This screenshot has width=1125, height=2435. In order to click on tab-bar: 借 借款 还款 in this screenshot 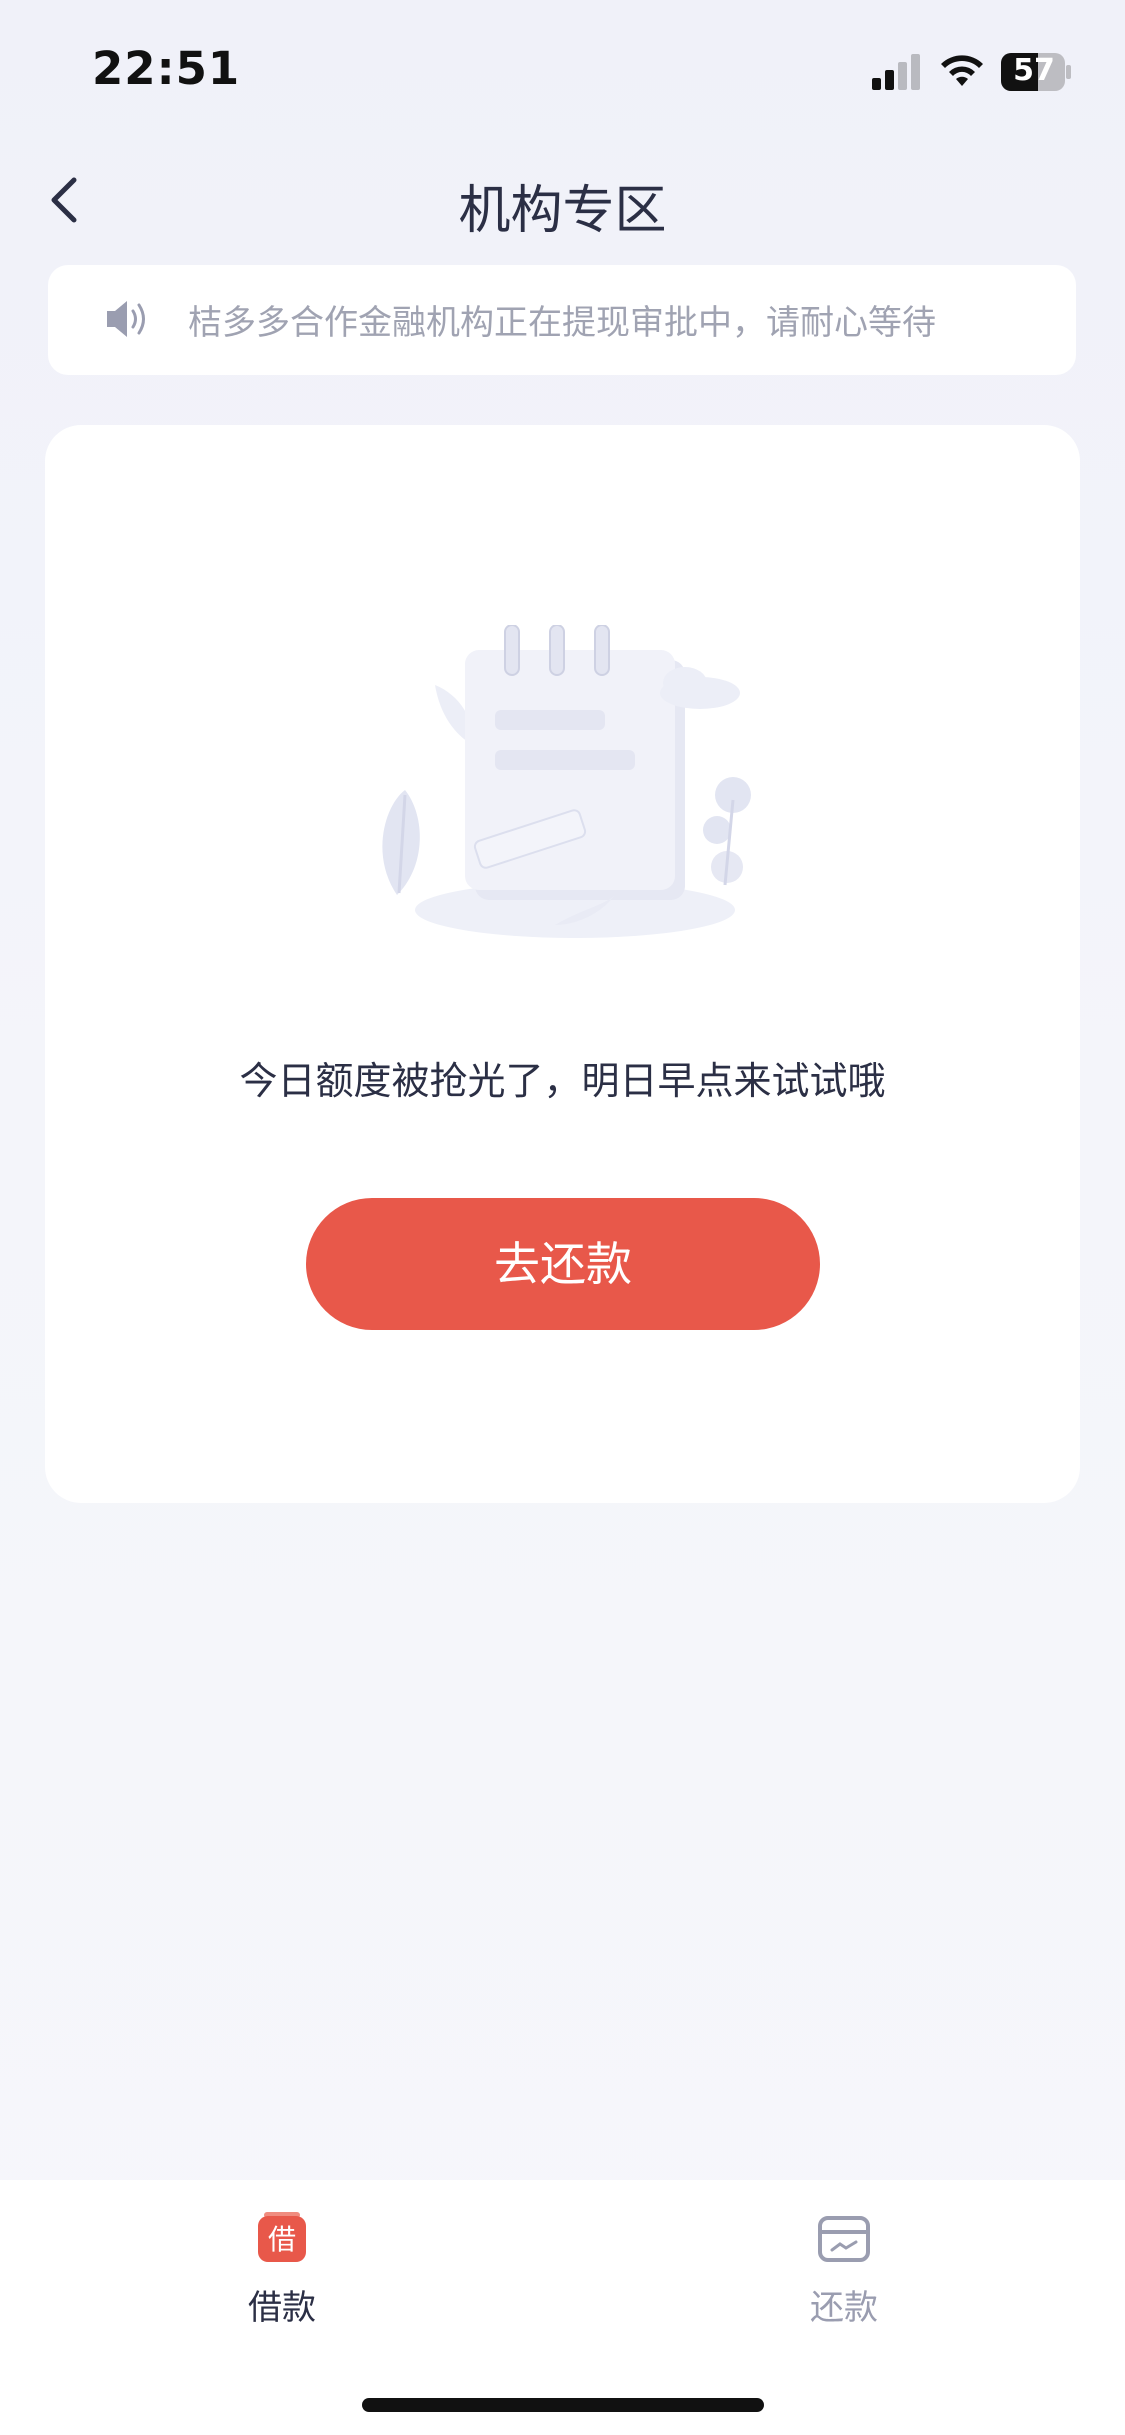, I will do `click(562, 2307)`.